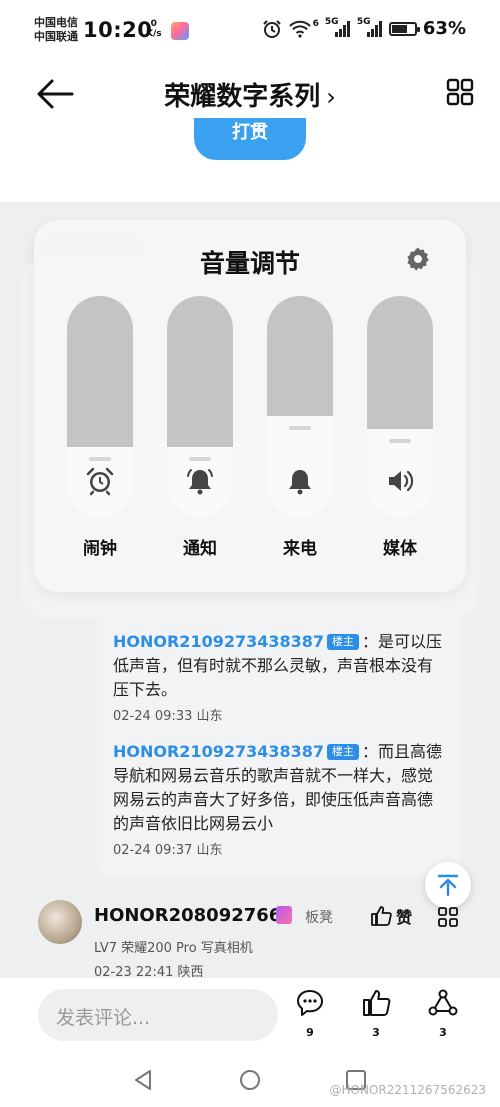  Describe the element at coordinates (337, 27) in the screenshot. I see `signal-1: 5G` at that location.